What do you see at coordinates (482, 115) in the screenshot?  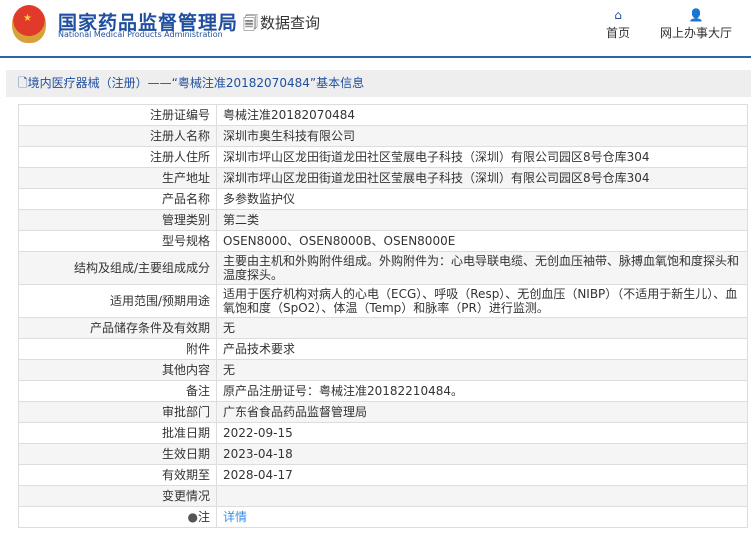 I see `row-value: 粤械注准20182070484` at bounding box center [482, 115].